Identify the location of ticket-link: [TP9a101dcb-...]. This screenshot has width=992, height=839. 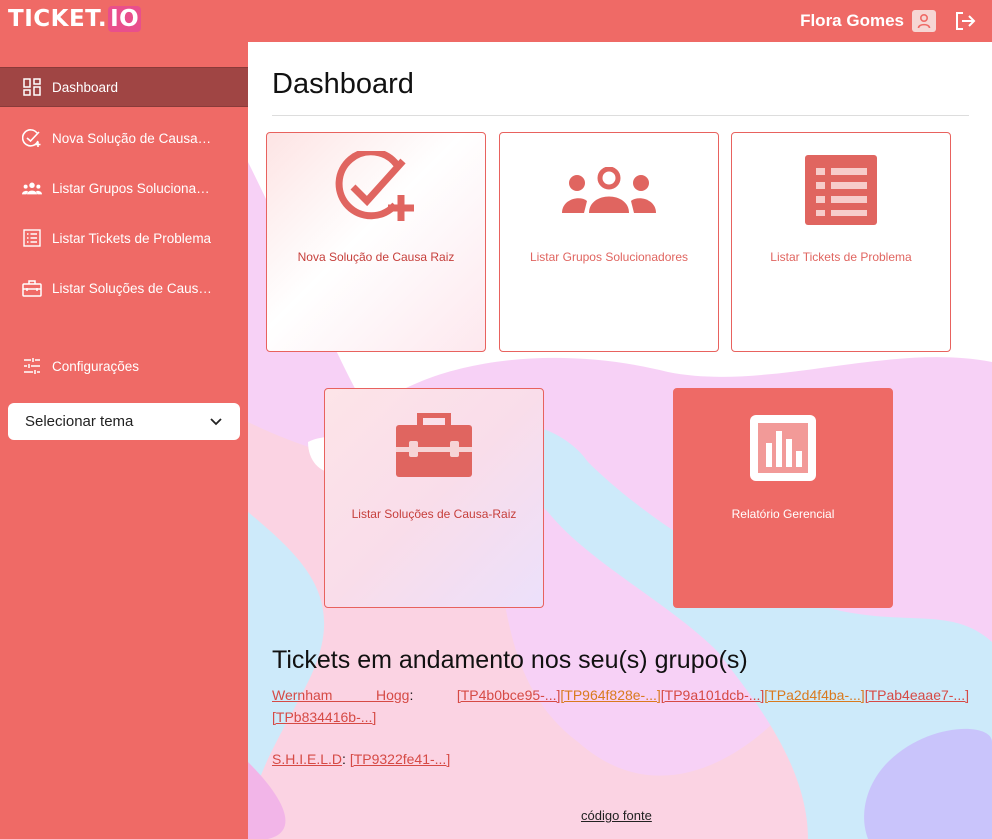
(713, 695).